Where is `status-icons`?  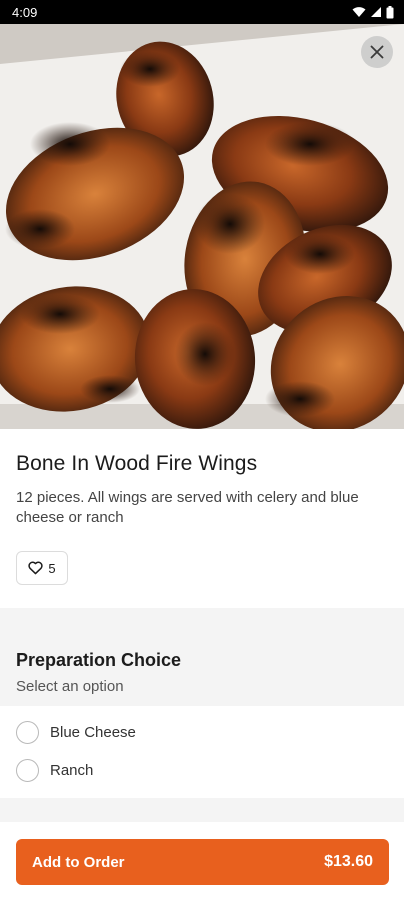
status-icons is located at coordinates (373, 12).